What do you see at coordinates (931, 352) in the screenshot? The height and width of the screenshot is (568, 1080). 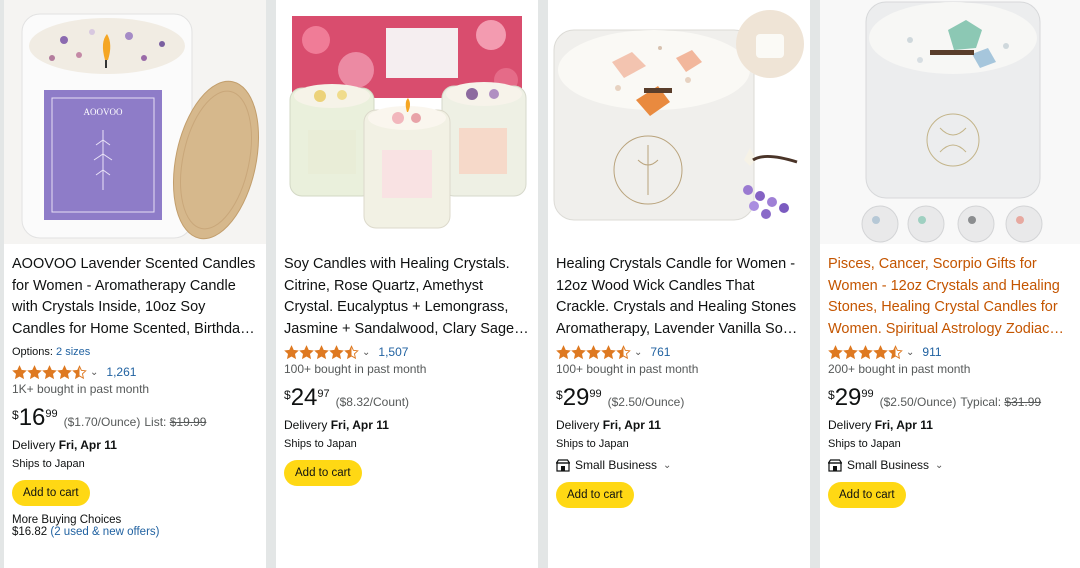 I see `review-count-link: 911` at bounding box center [931, 352].